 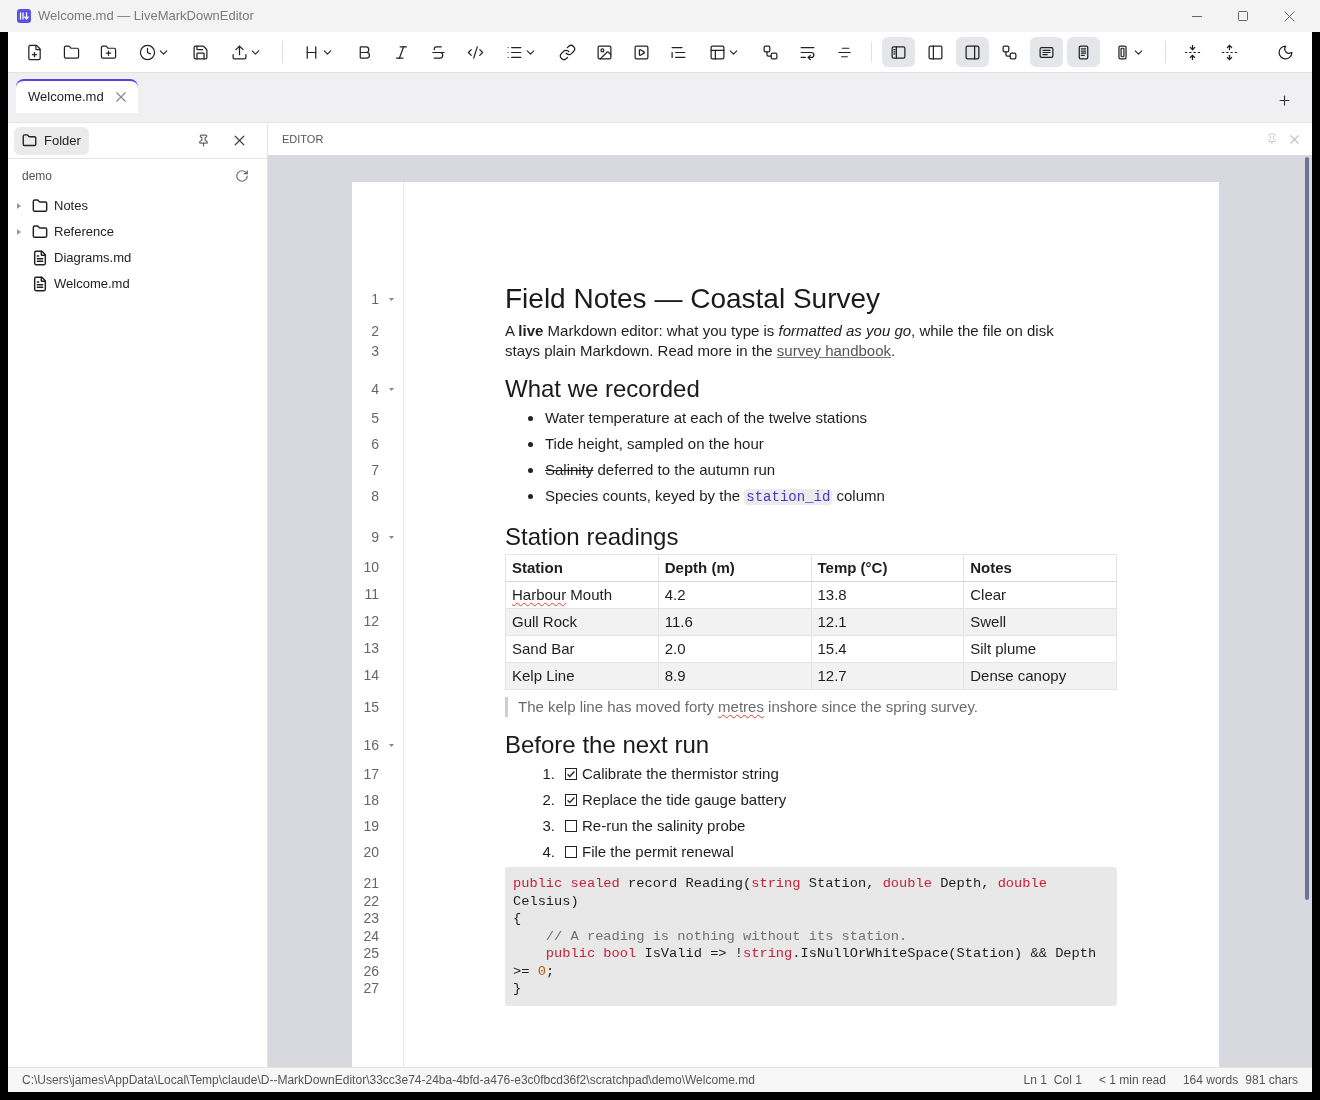 I want to click on page-width-toggle, so click(x=1046, y=52).